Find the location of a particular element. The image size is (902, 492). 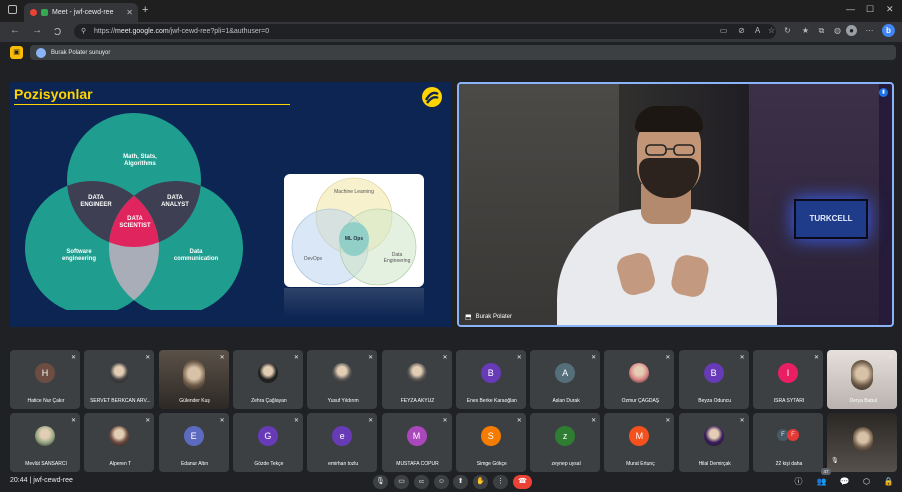

participant-tile: ✕ Özmur ÇAĞDAŞ is located at coordinates (639, 379).